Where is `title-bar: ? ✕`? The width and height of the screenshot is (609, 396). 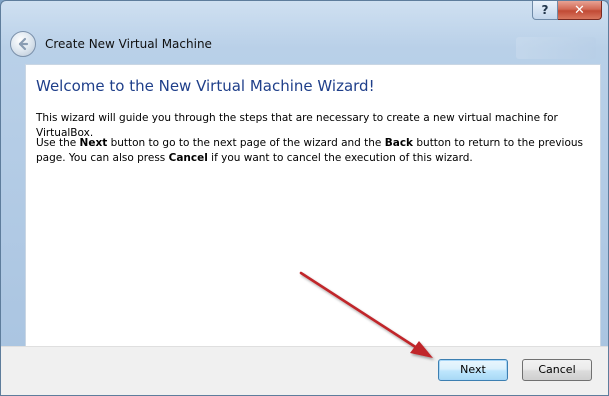
title-bar: ? ✕ is located at coordinates (304, 15).